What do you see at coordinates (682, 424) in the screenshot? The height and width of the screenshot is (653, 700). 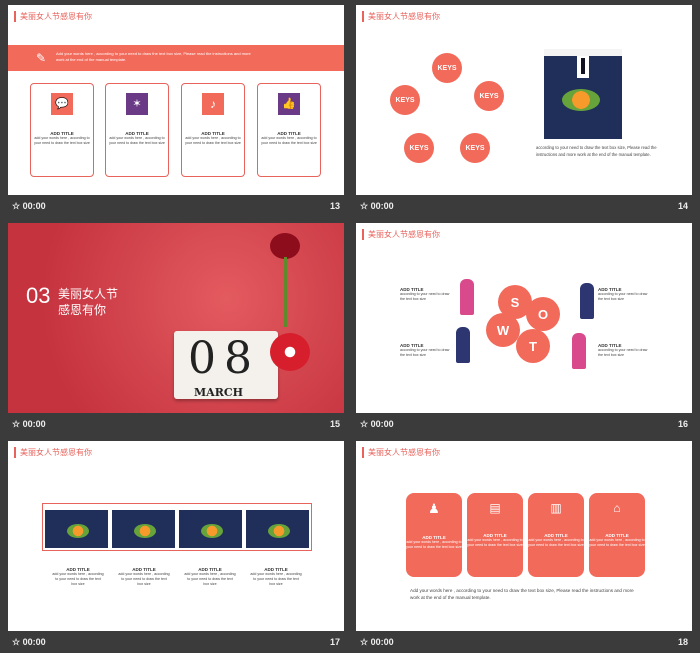 I see `slide-number: 16` at bounding box center [682, 424].